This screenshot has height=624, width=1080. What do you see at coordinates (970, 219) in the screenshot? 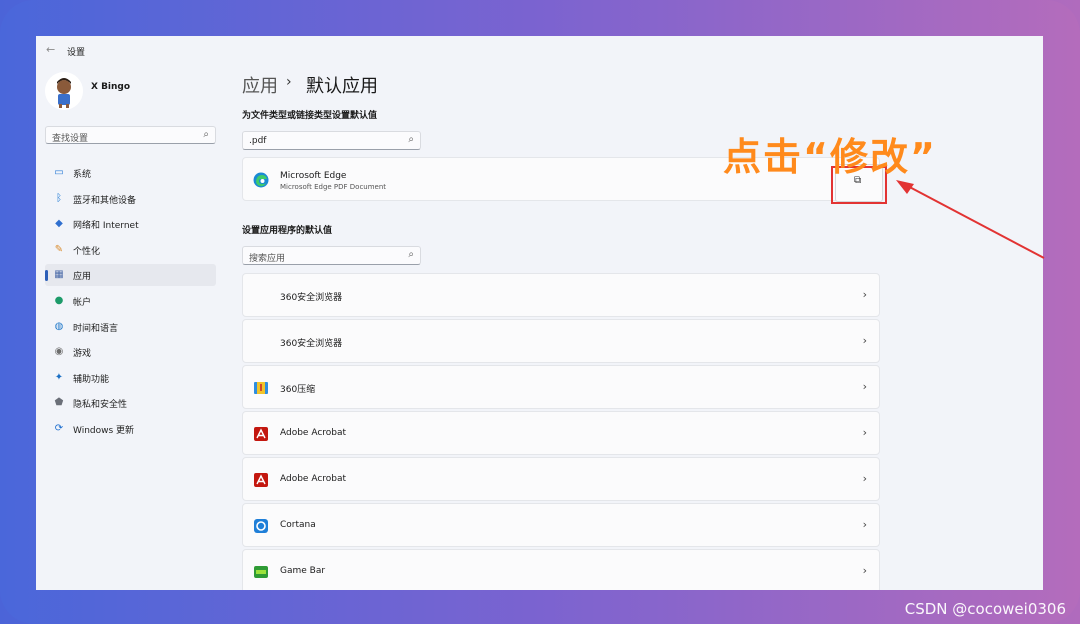
I see `annotation-arrow` at bounding box center [970, 219].